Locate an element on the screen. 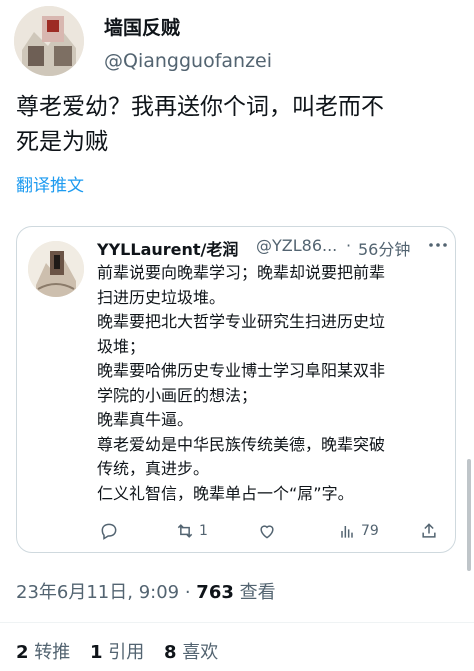  reply-button is located at coordinates (109, 531).